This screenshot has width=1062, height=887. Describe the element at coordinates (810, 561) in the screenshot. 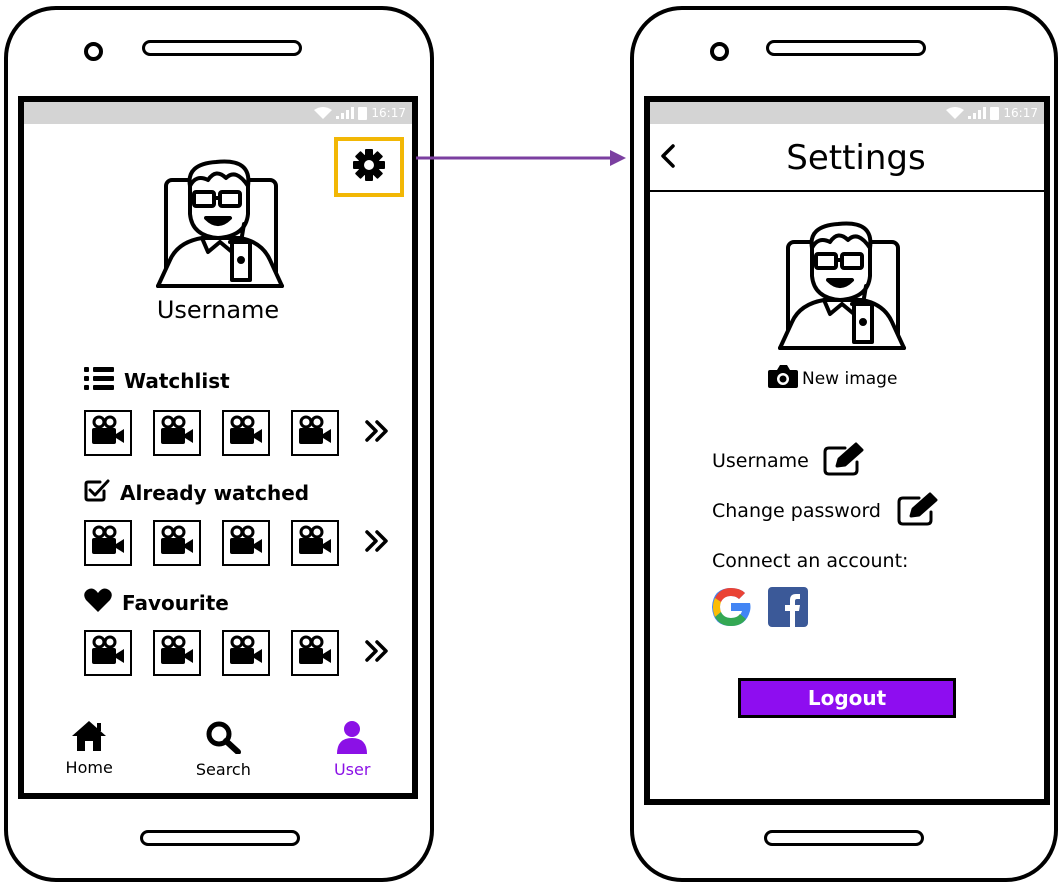

I see `connect-account-label: Connect an account:` at that location.